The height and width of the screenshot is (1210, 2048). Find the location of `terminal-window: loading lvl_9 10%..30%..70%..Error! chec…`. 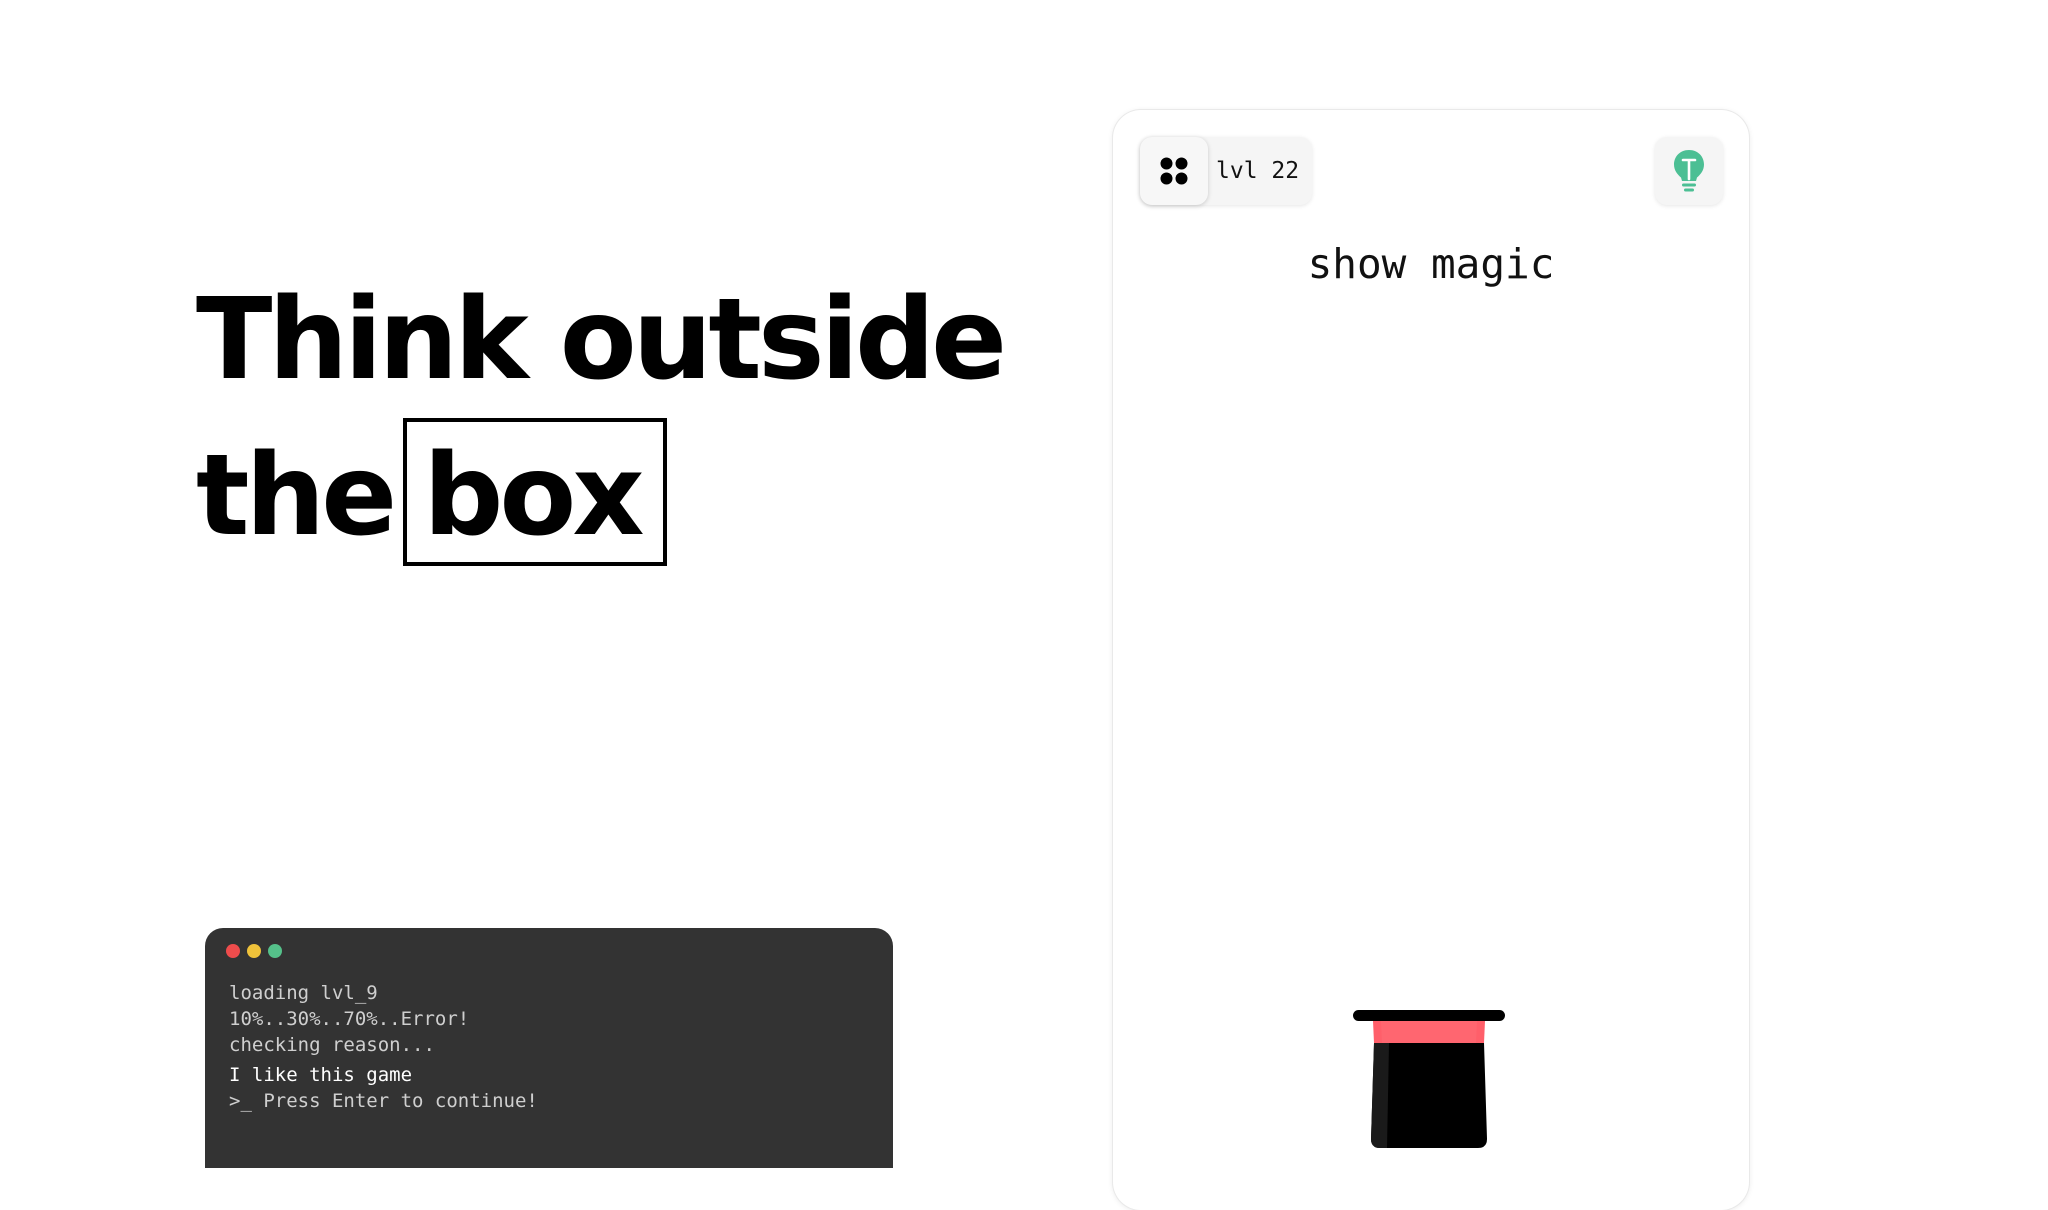

terminal-window: loading lvl_9 10%..30%..70%..Error! chec… is located at coordinates (549, 1048).